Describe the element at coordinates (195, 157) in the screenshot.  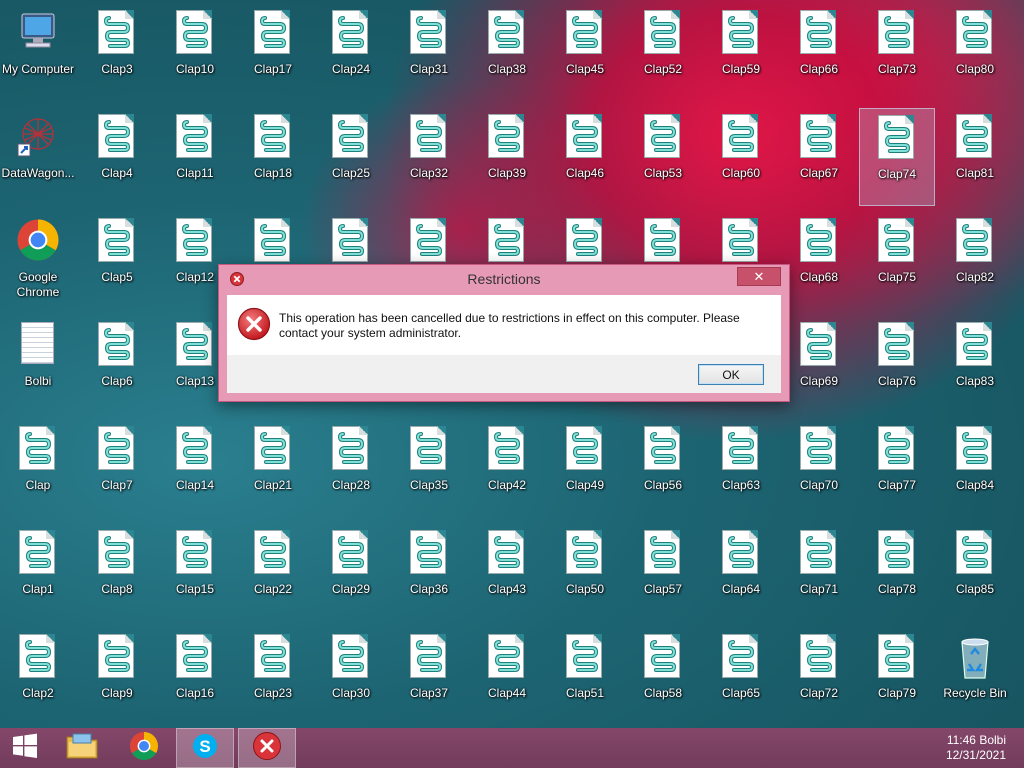
I see `desktop-icon: Clap11` at that location.